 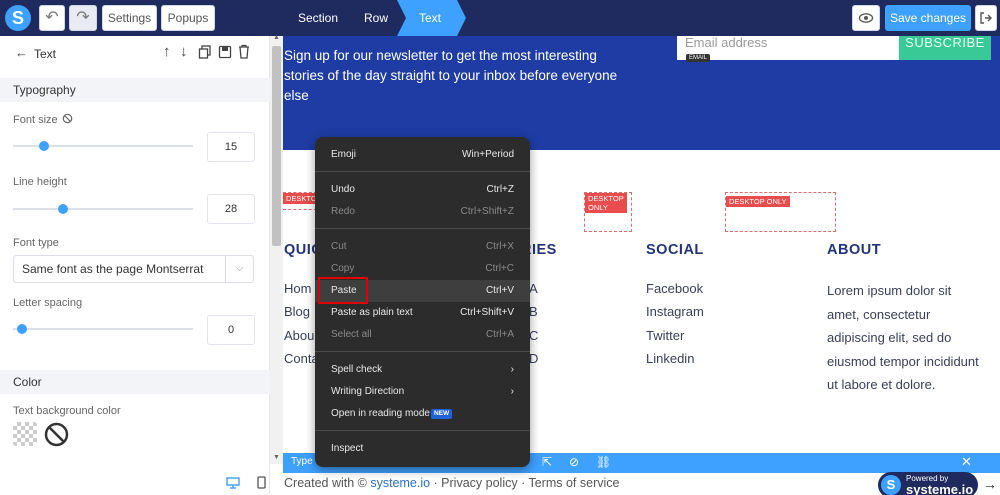 I want to click on menu-item-cut: Cut Ctrl+X, so click(x=422, y=247).